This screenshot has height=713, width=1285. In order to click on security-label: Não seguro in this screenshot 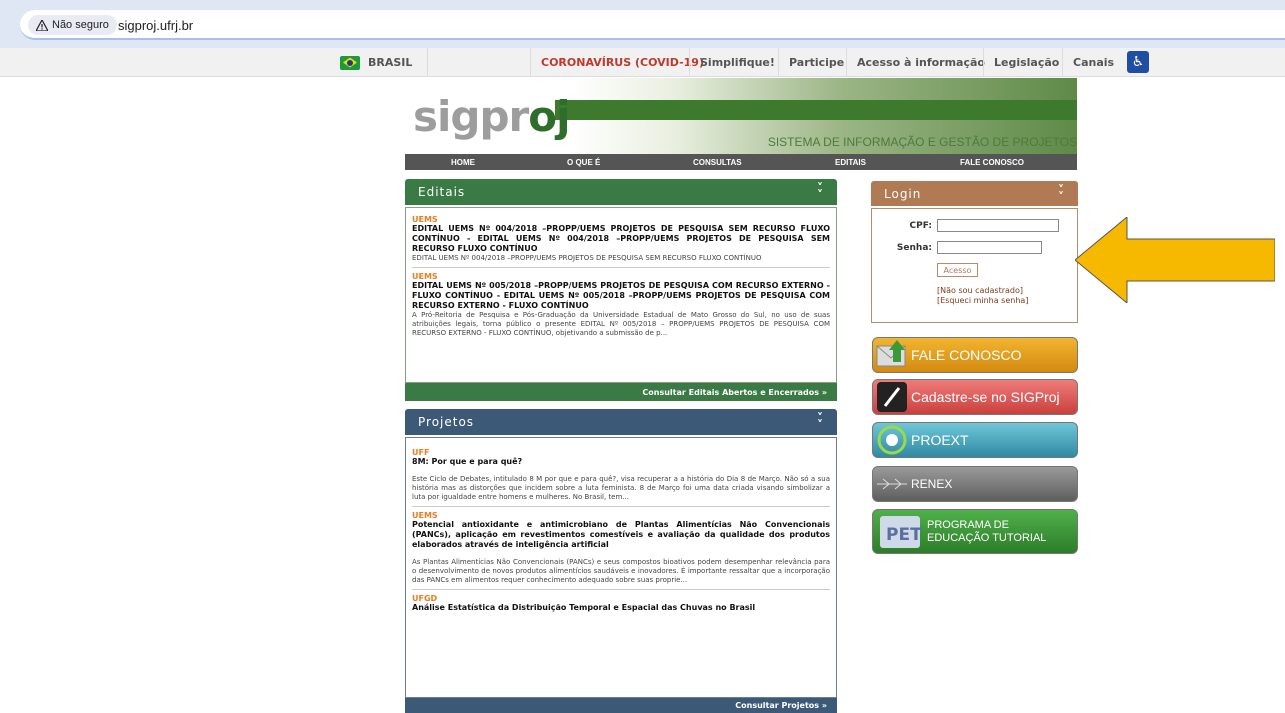, I will do `click(80, 25)`.